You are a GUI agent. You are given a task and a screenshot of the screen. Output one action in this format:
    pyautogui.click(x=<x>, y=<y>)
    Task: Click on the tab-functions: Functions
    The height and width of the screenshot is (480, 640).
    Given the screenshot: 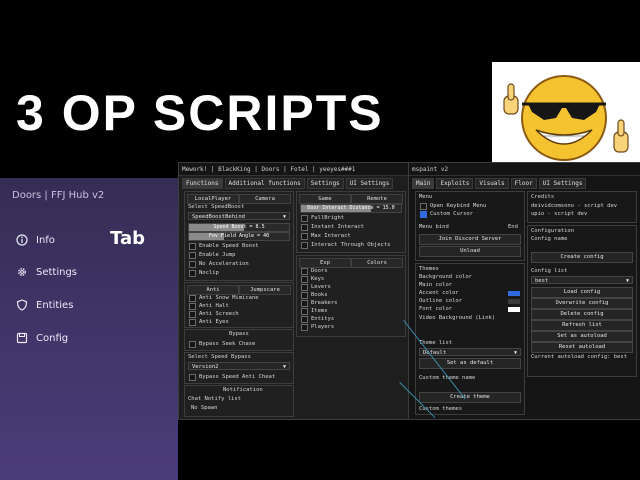 What is the action you would take?
    pyautogui.click(x=202, y=183)
    